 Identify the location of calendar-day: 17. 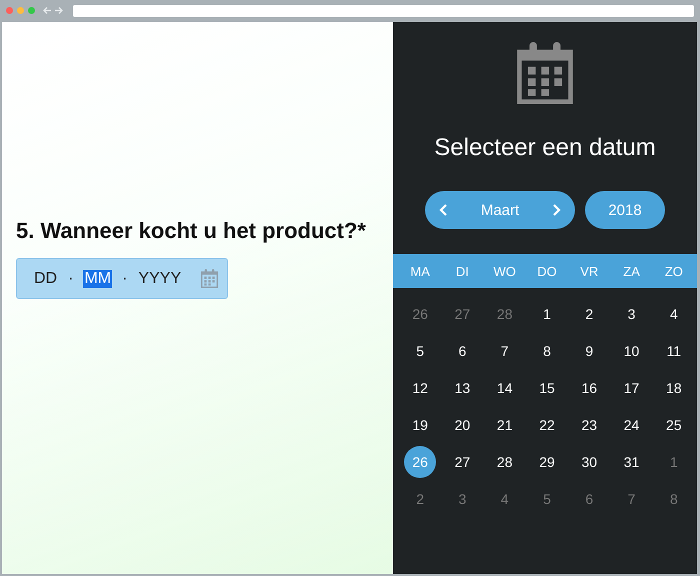
(632, 388).